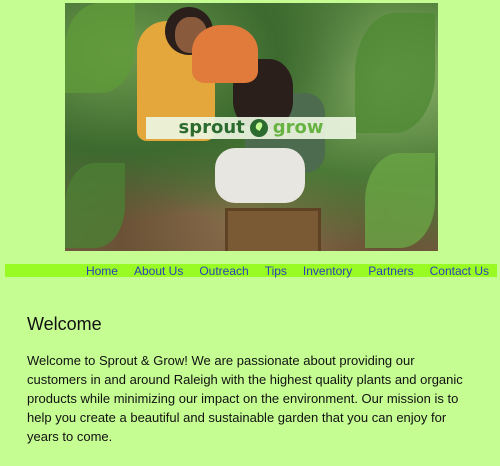  What do you see at coordinates (327, 271) in the screenshot?
I see `nav-item-inventory: Inventory` at bounding box center [327, 271].